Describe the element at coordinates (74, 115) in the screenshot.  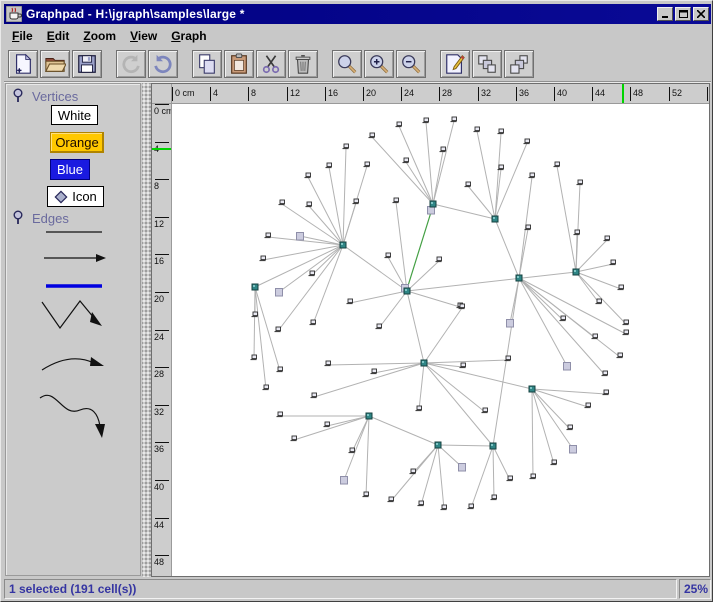
I see `vertex-swatch-white: White` at that location.